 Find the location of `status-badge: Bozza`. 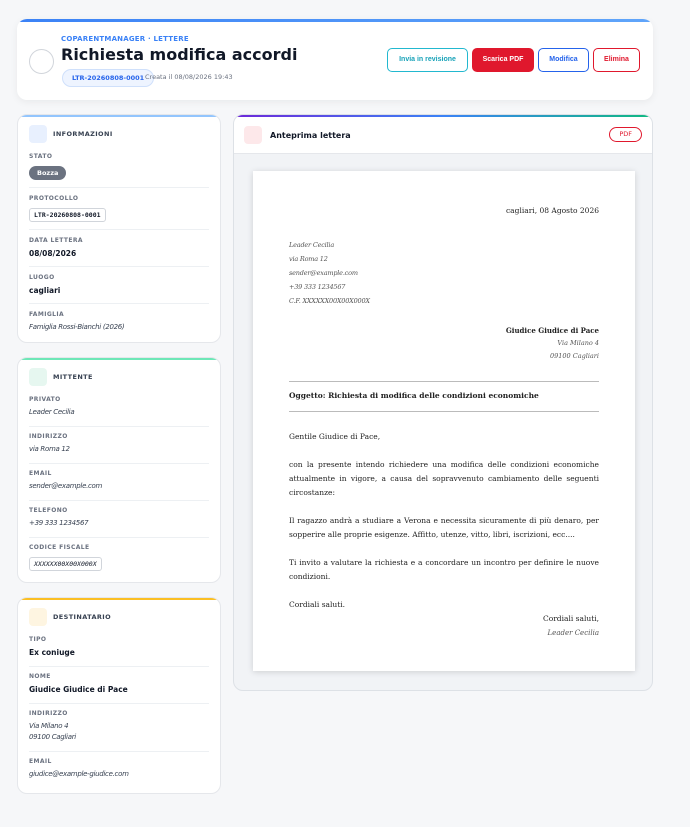

status-badge: Bozza is located at coordinates (48, 173).